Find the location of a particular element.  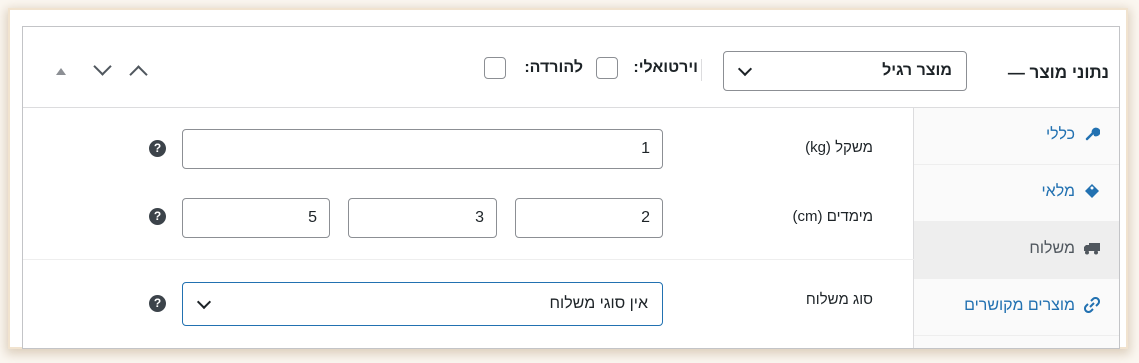

move-up-icon is located at coordinates (138, 74).